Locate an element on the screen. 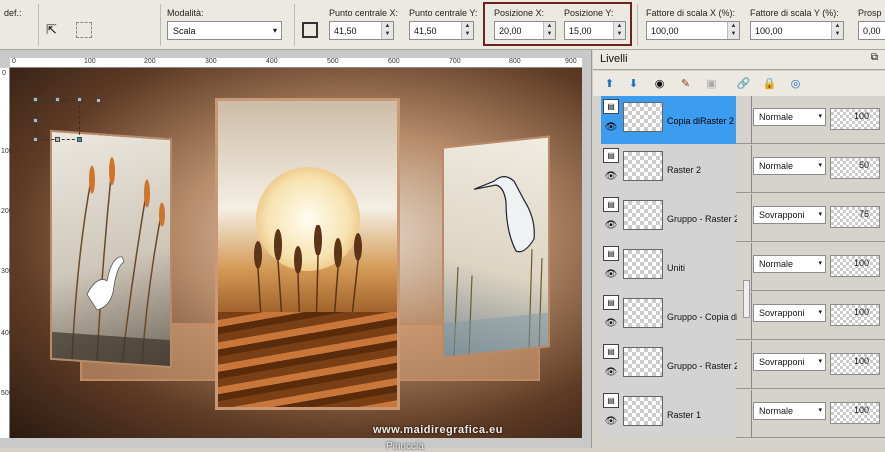 The height and width of the screenshot is (452, 885). blend-mode-value: Sovrapponi is located at coordinates (782, 215).